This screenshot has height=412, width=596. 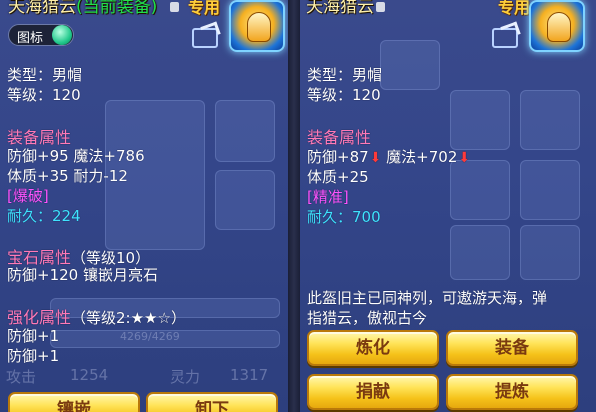 What do you see at coordinates (373, 392) in the screenshot?
I see `donate-button: 捐献` at bounding box center [373, 392].